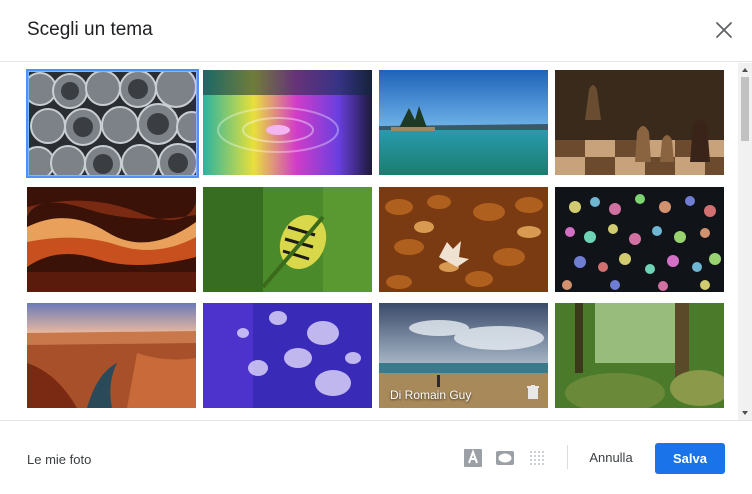  I want to click on scrollbar-thumb, so click(745, 109).